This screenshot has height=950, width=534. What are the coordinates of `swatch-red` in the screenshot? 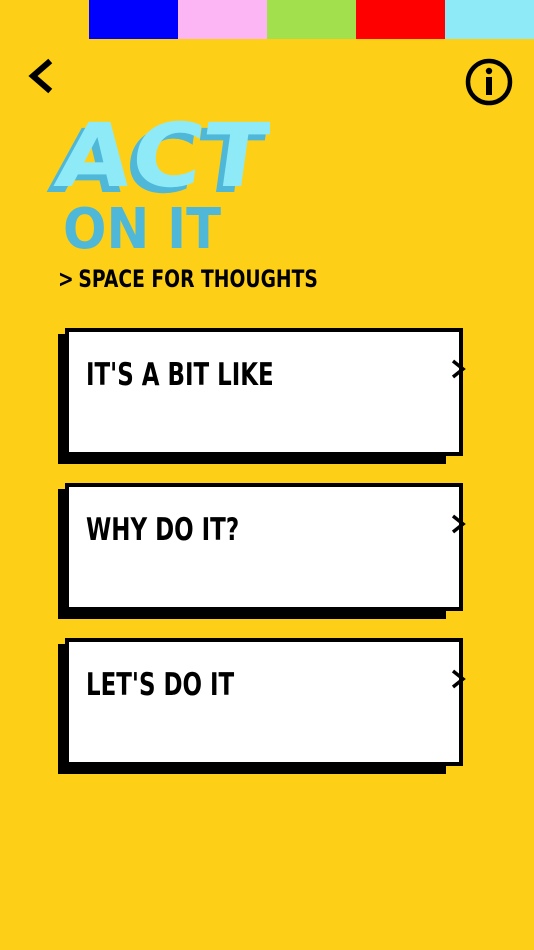 It's located at (400, 19).